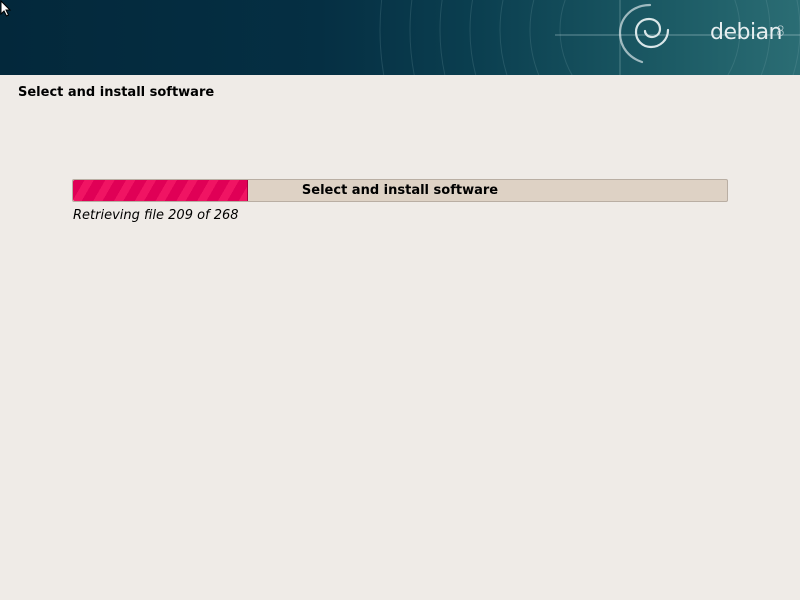 This screenshot has height=600, width=800. I want to click on page-title: Select and install software, so click(116, 92).